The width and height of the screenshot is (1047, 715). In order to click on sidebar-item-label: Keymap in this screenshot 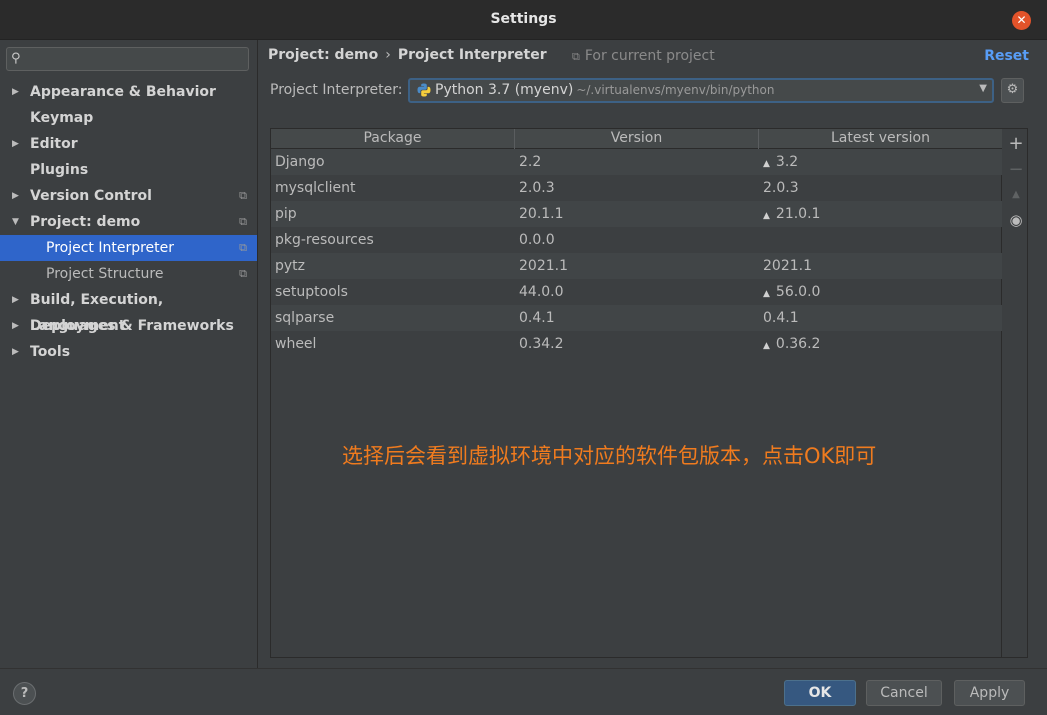, I will do `click(62, 118)`.